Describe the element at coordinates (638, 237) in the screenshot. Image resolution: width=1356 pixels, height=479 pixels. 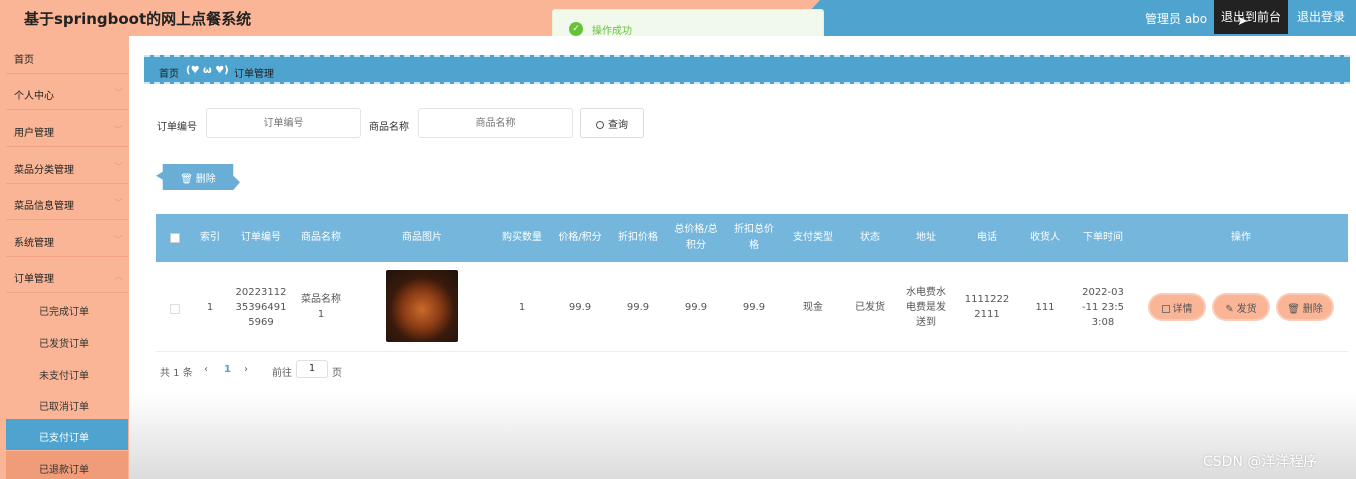
I see `col-discount-price: 折扣价格` at that location.